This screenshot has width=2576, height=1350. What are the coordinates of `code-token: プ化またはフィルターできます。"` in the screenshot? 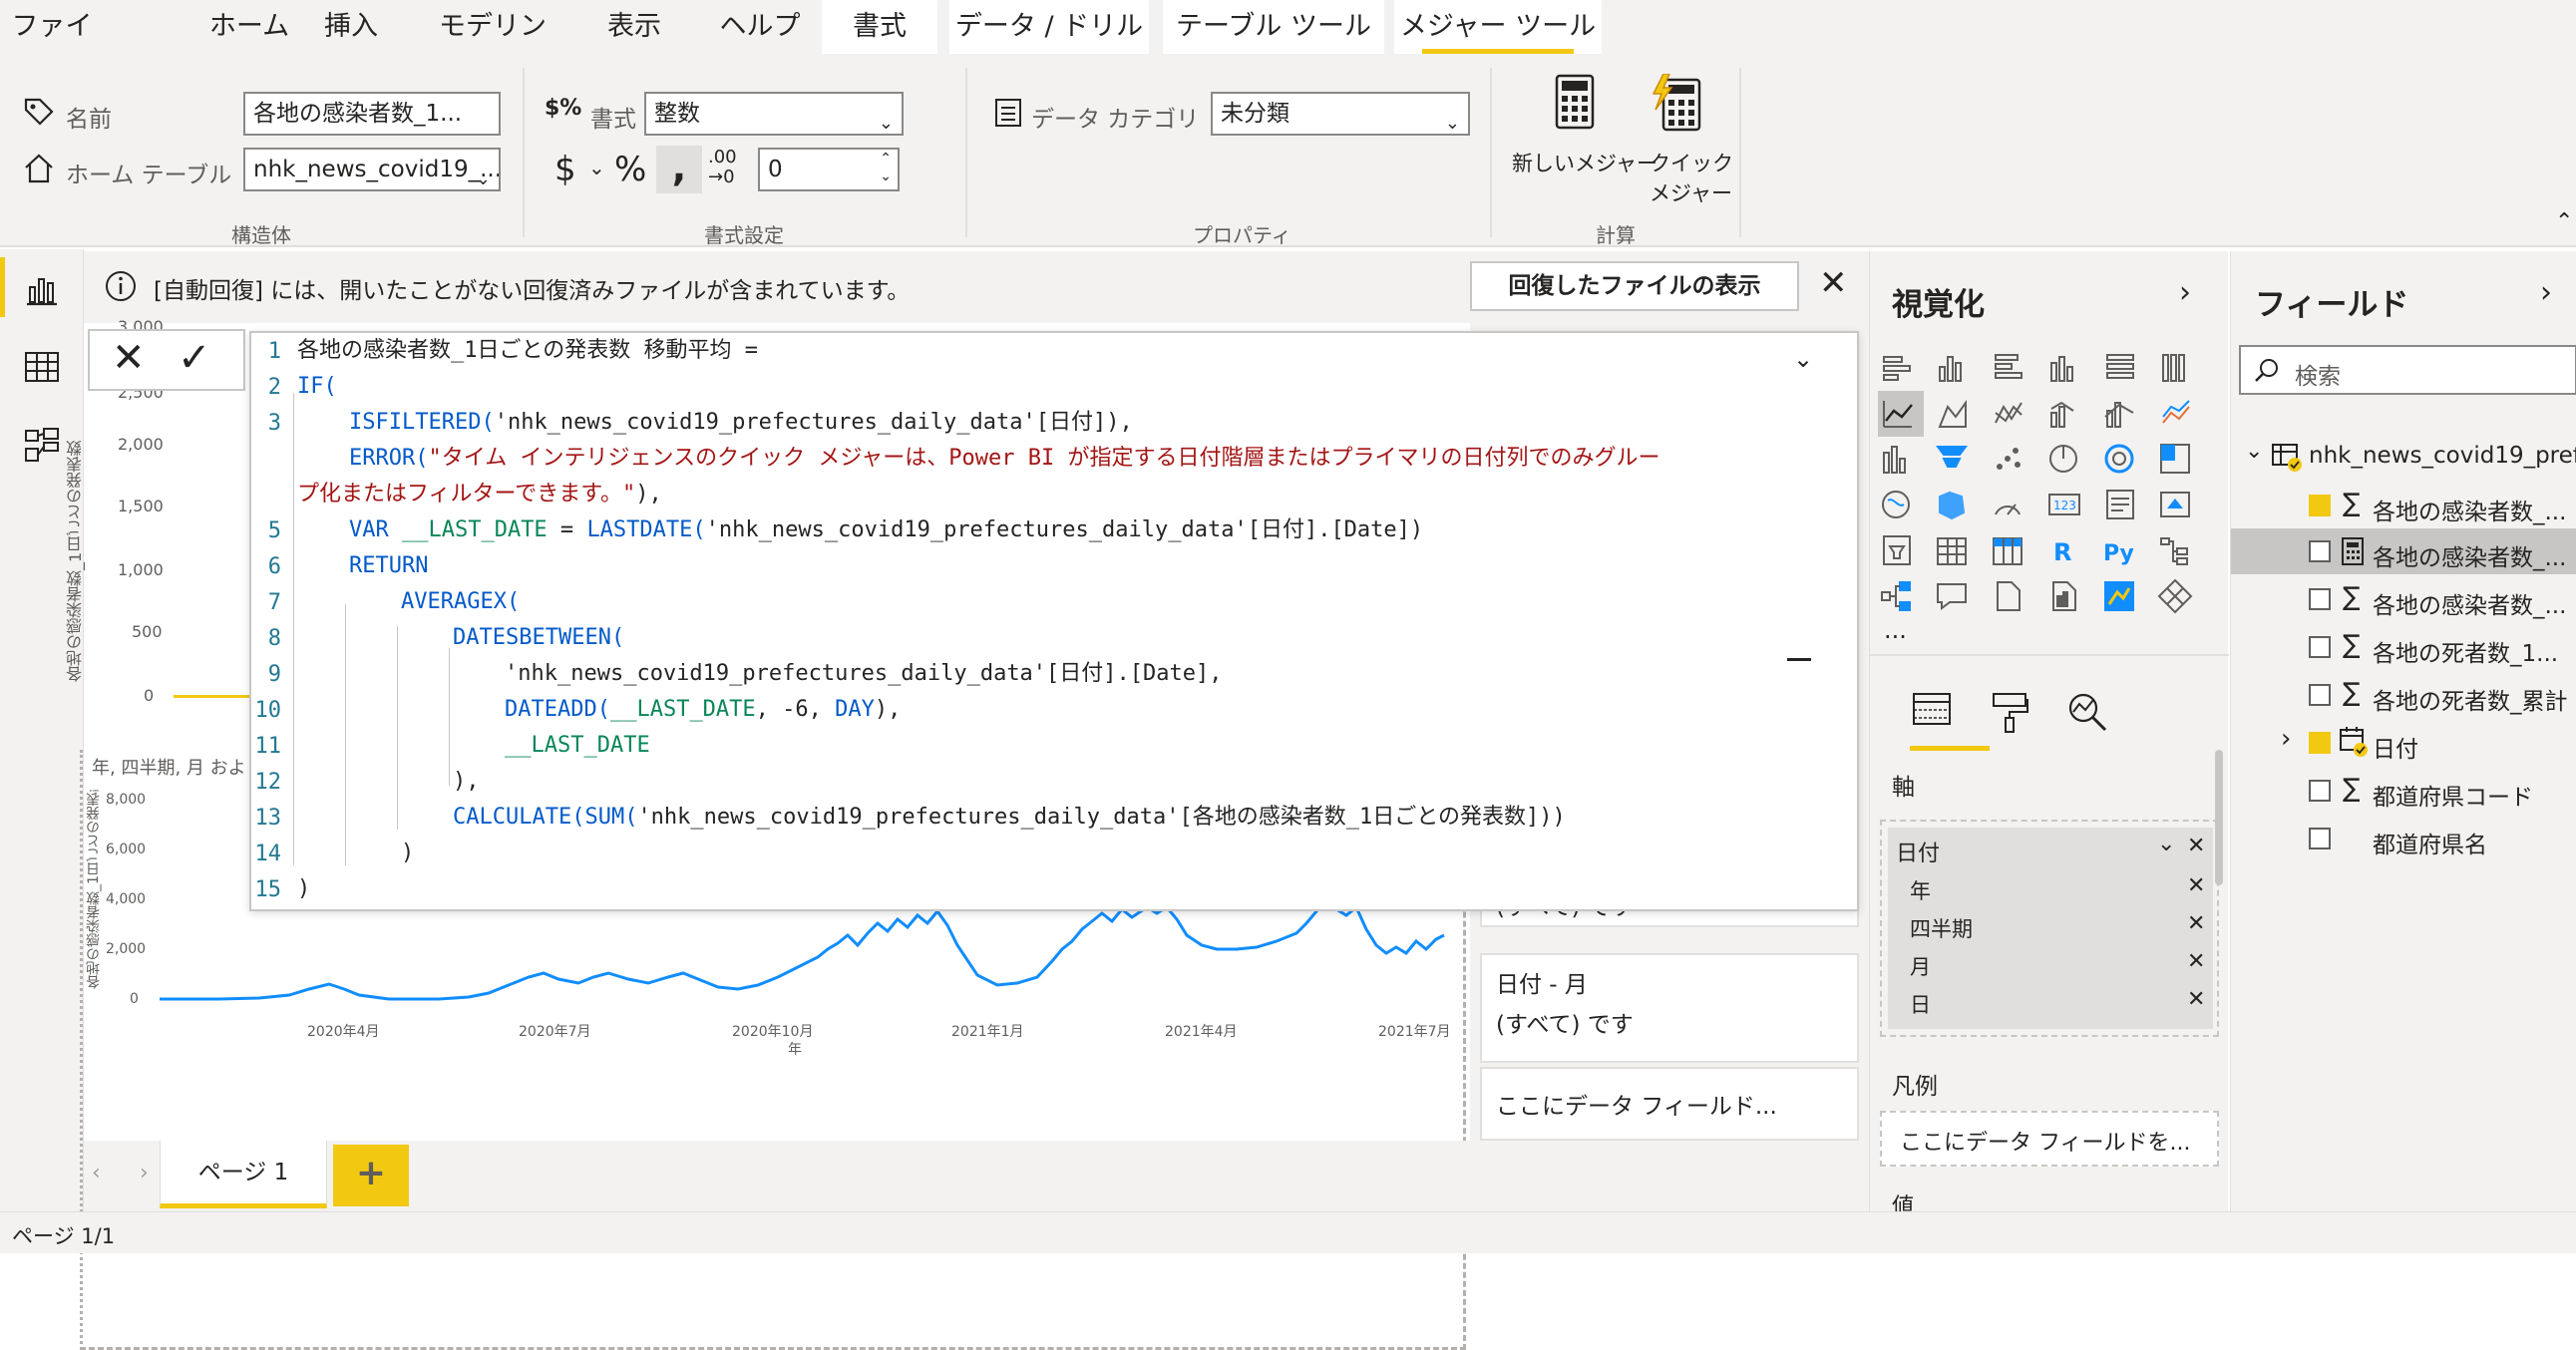 It's located at (467, 494).